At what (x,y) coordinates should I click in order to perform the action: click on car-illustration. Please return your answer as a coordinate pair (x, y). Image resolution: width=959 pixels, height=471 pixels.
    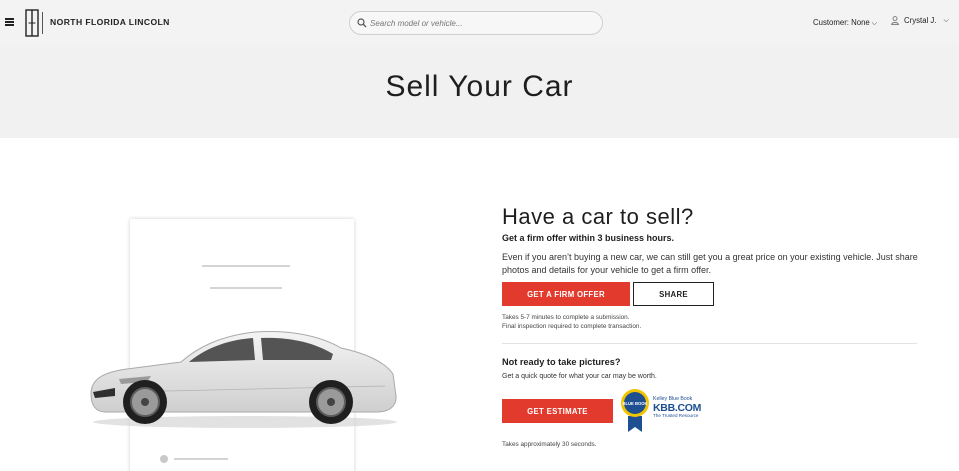
    Looking at the image, I should click on (243, 379).